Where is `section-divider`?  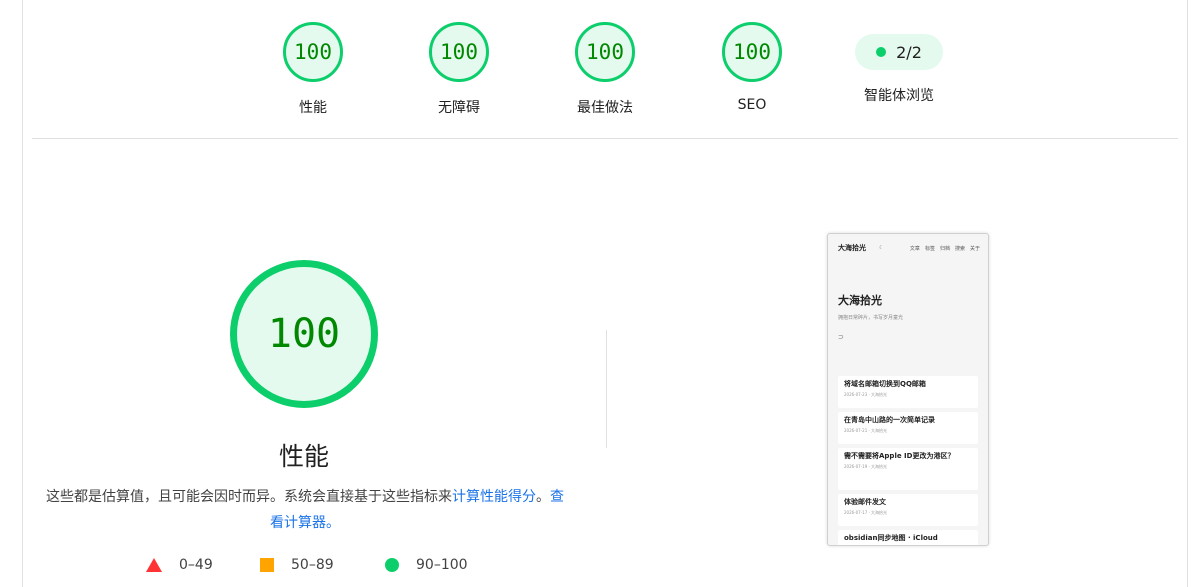 section-divider is located at coordinates (605, 138).